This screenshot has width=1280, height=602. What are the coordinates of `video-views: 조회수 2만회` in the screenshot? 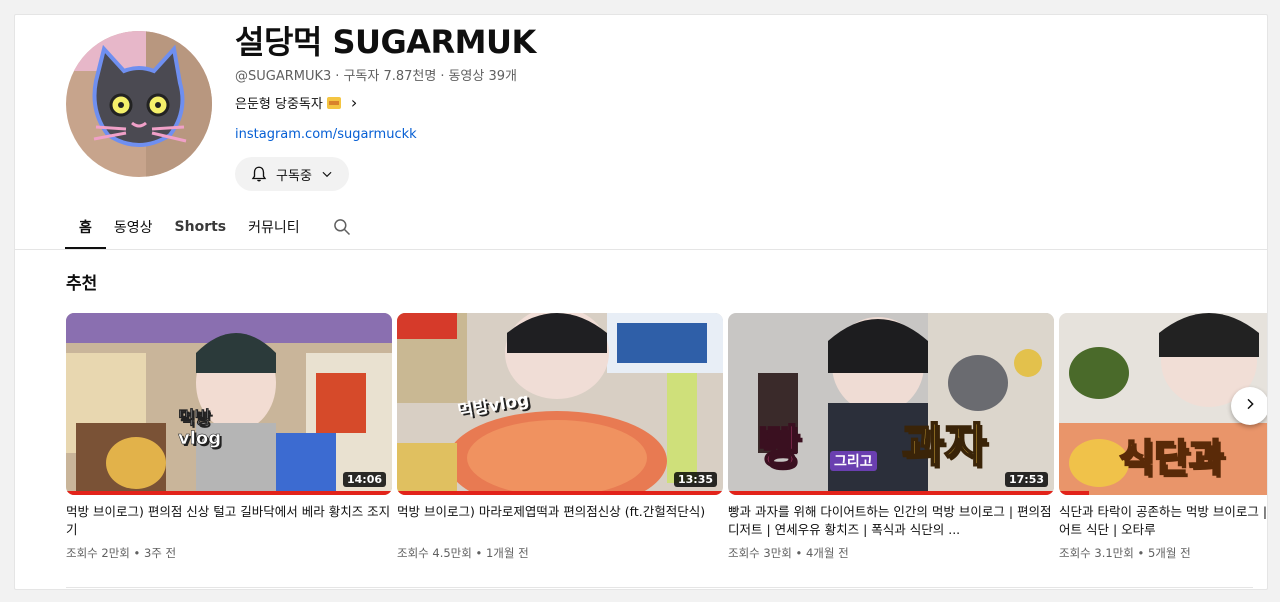 It's located at (98, 553).